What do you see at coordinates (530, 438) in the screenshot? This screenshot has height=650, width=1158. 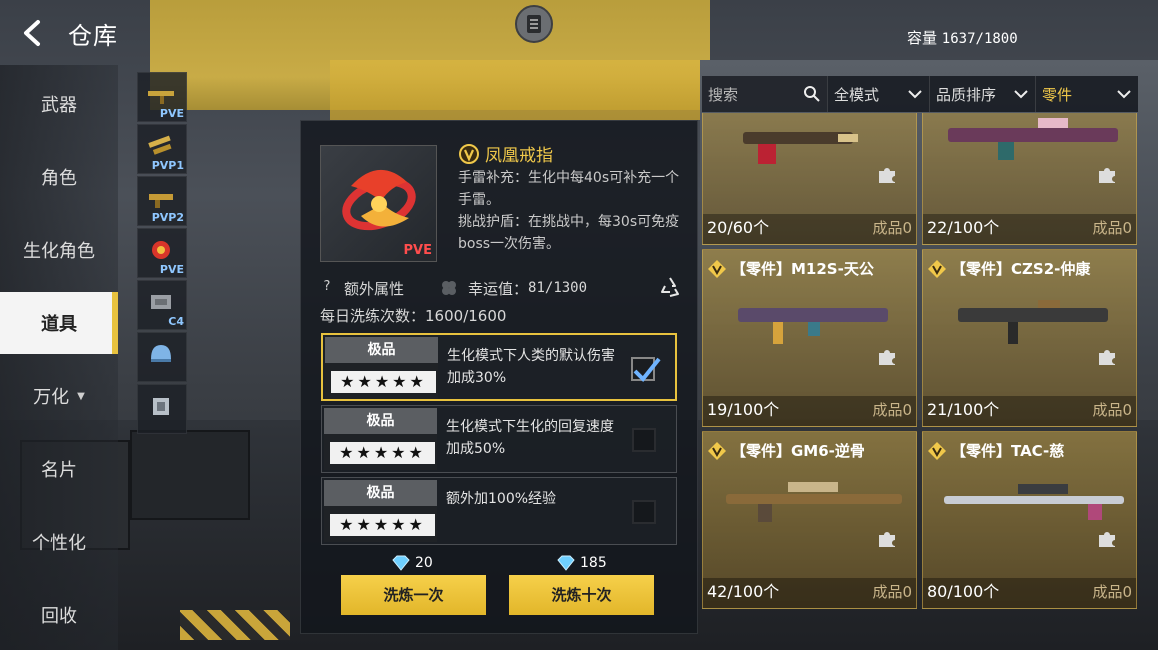 I see `option-description: 生化模式下生化的回复速度加成50%` at bounding box center [530, 438].